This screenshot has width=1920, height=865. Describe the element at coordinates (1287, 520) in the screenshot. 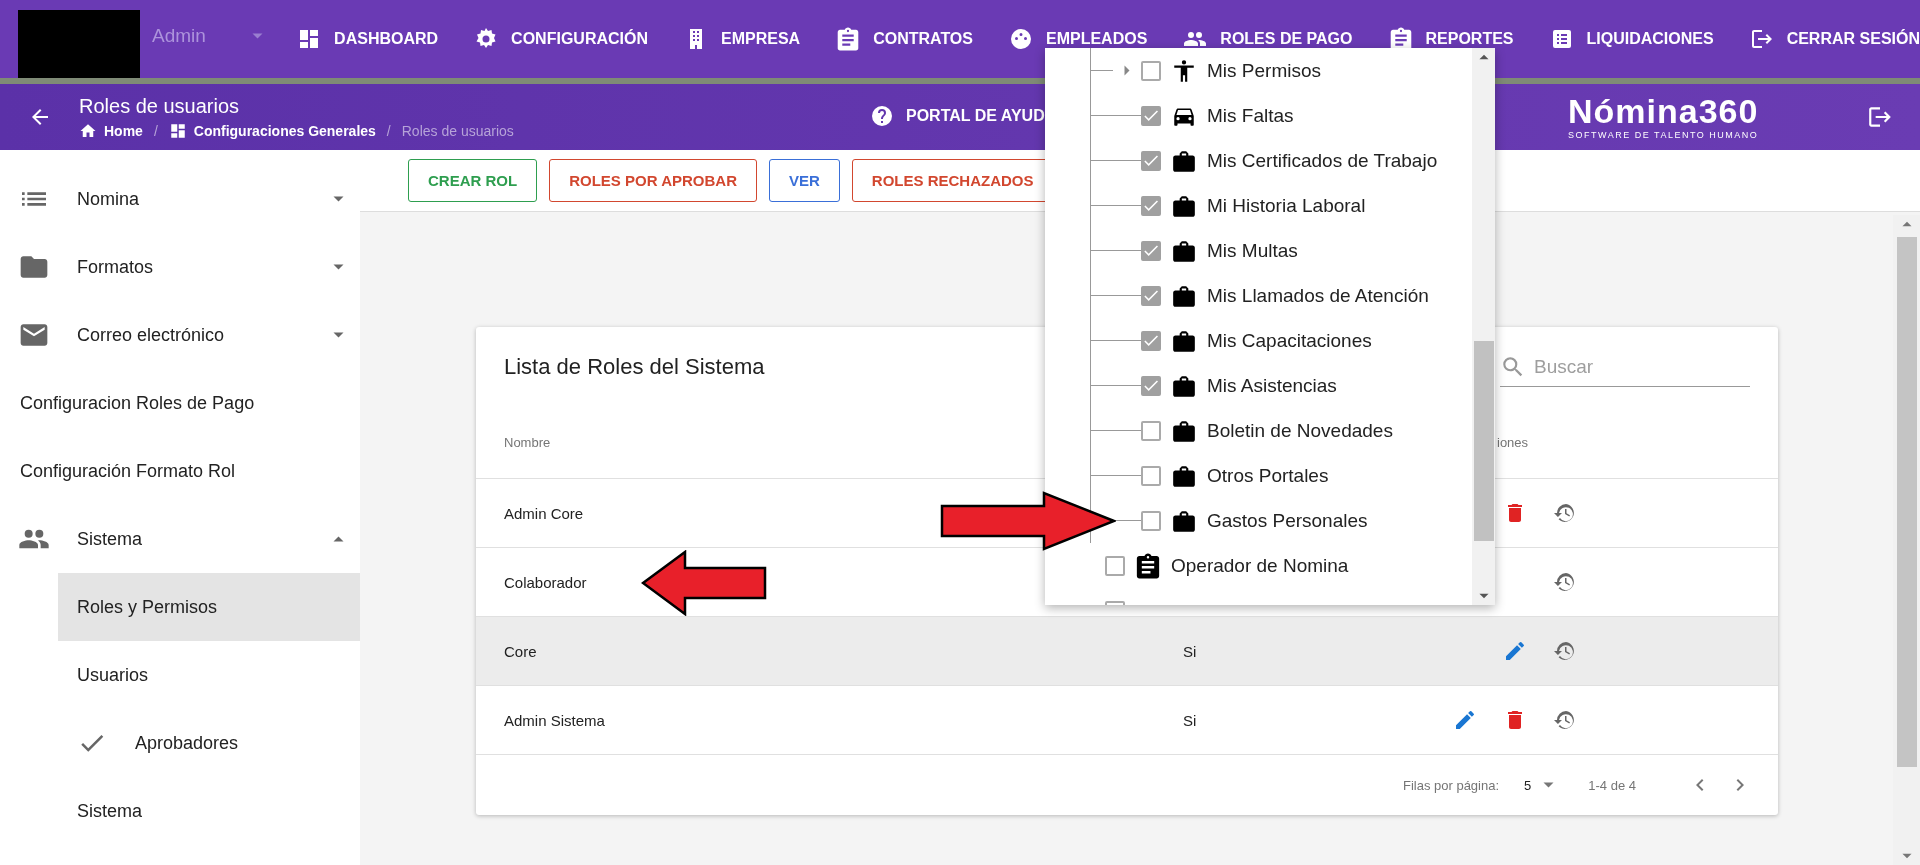

I see `tree-item-label: Gastos Personales` at that location.